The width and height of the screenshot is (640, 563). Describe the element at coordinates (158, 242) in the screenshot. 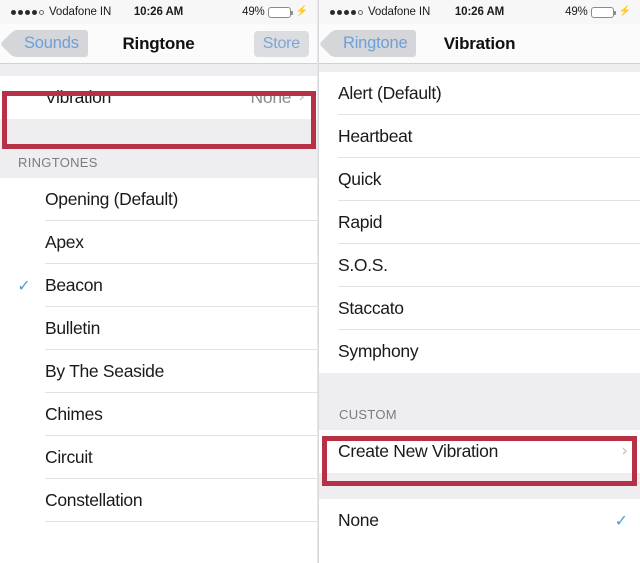

I see `list-item: Apex` at that location.